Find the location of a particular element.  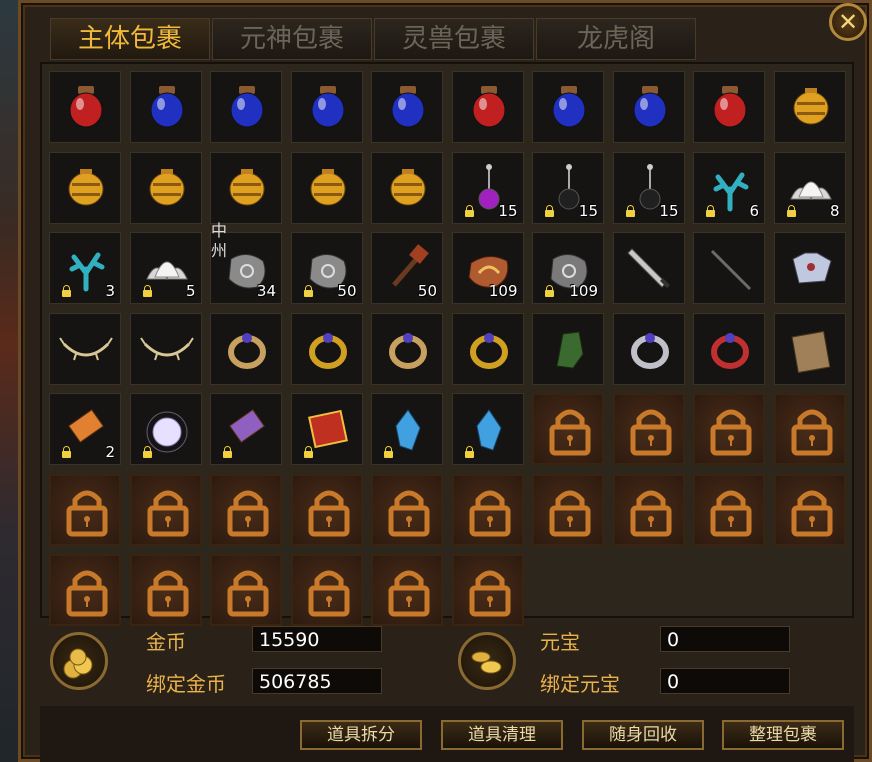

tab-spirit-bag: 元神包裹 is located at coordinates (292, 39).